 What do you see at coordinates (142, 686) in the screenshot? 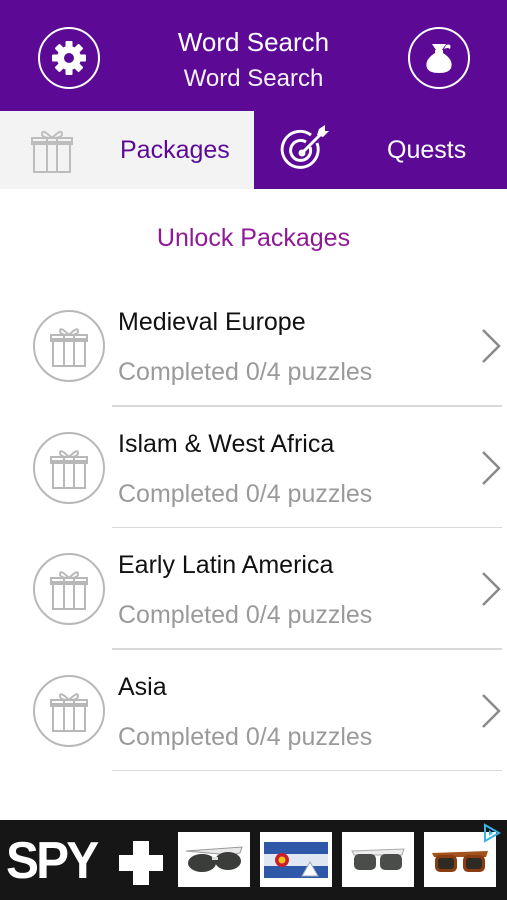
I see `package-name: Asia` at bounding box center [142, 686].